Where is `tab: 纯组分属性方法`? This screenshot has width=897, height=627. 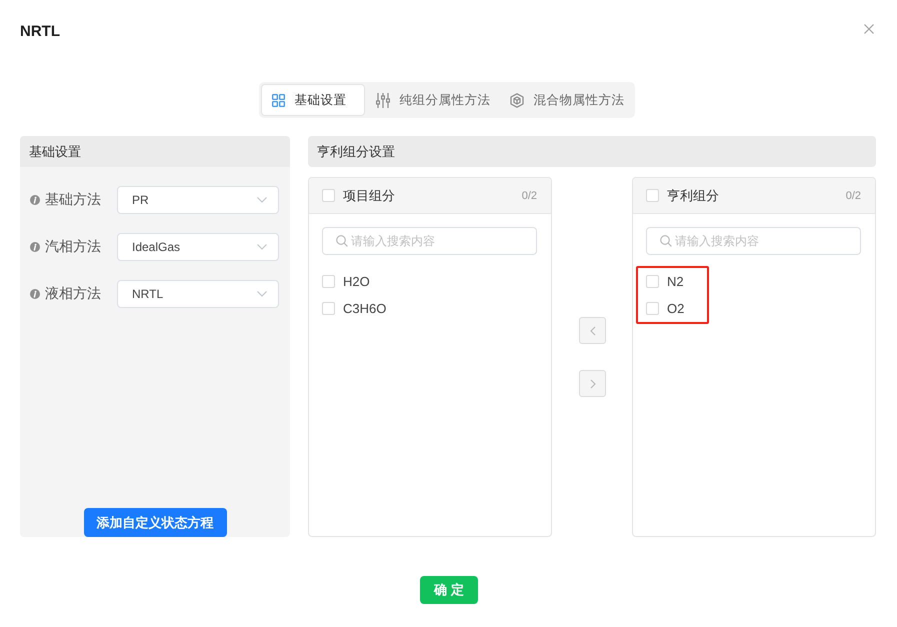
tab: 纯组分属性方法 is located at coordinates (431, 100).